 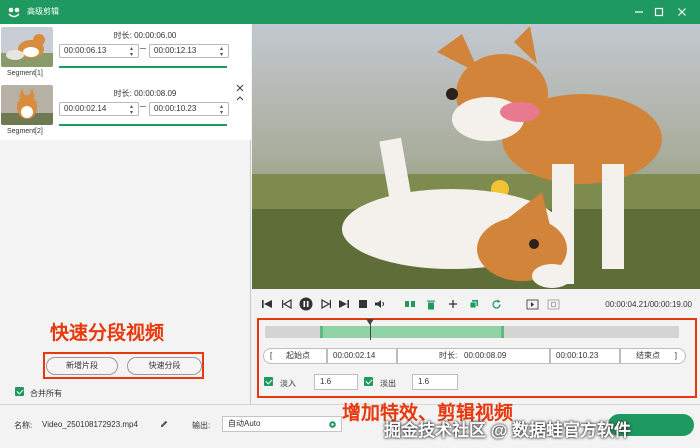 I want to click on previous-frame-button, so click(x=287, y=304).